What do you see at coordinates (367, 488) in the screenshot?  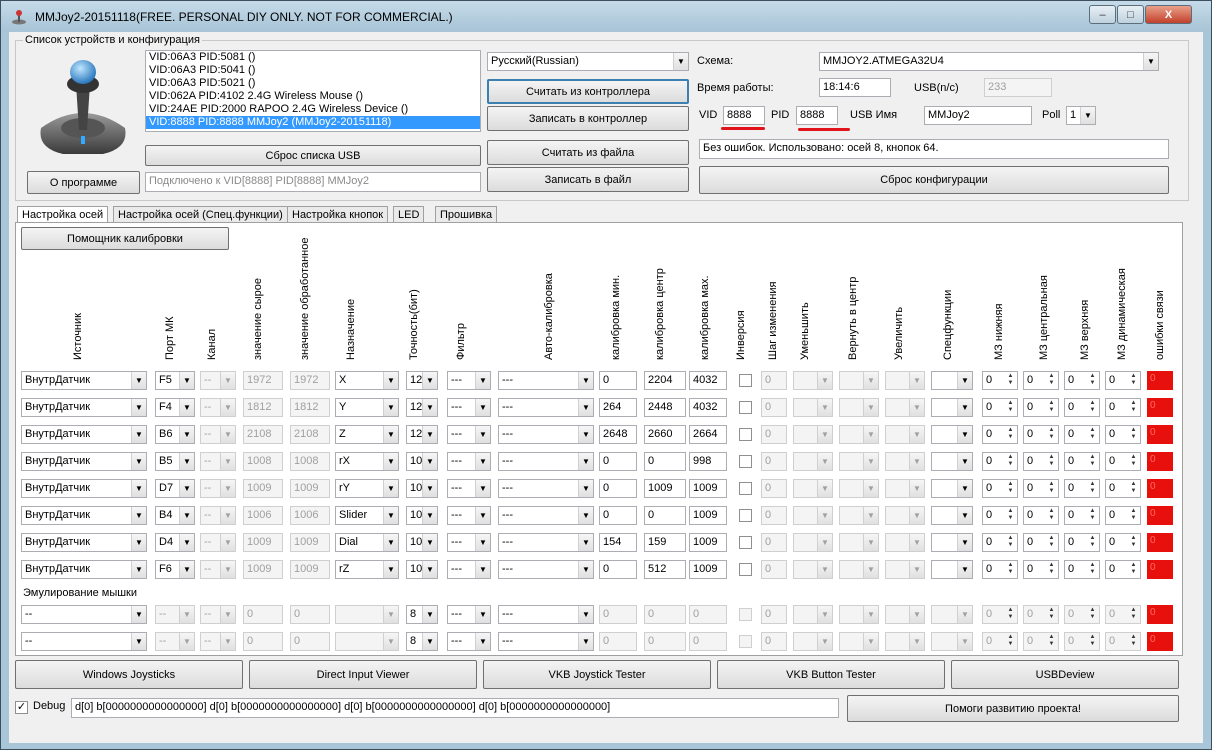 I see `cell-destination: rY ▼` at bounding box center [367, 488].